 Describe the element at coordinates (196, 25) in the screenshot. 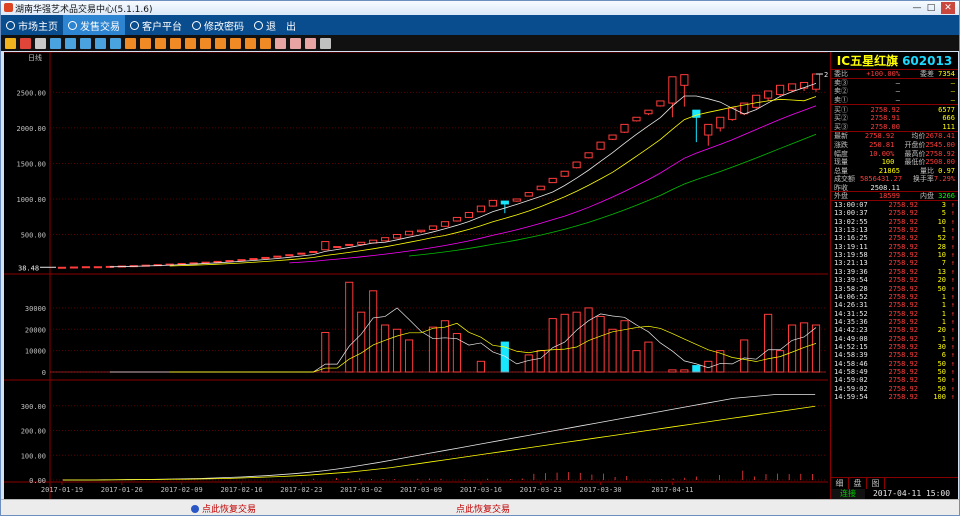

I see `key-icon` at that location.